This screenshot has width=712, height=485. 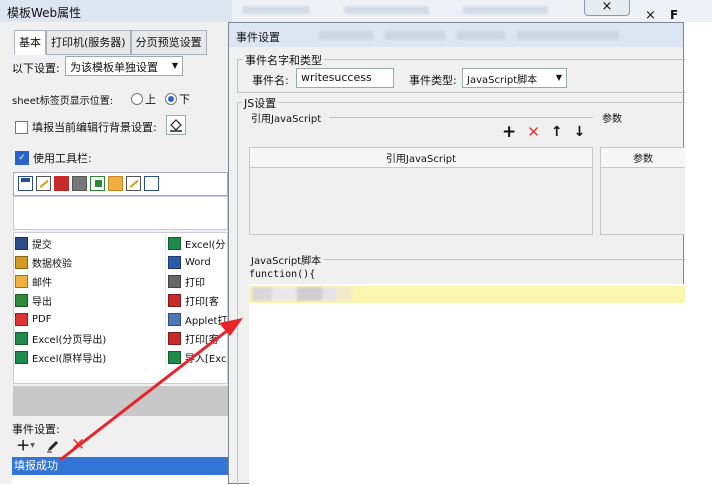 I want to click on red-arrow-annotation, so click(x=151, y=390).